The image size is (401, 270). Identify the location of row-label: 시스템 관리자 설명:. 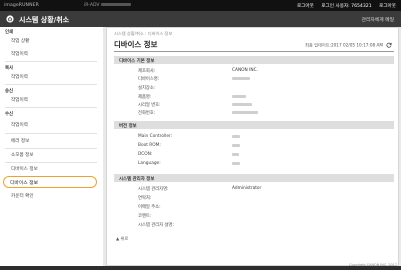
(156, 225).